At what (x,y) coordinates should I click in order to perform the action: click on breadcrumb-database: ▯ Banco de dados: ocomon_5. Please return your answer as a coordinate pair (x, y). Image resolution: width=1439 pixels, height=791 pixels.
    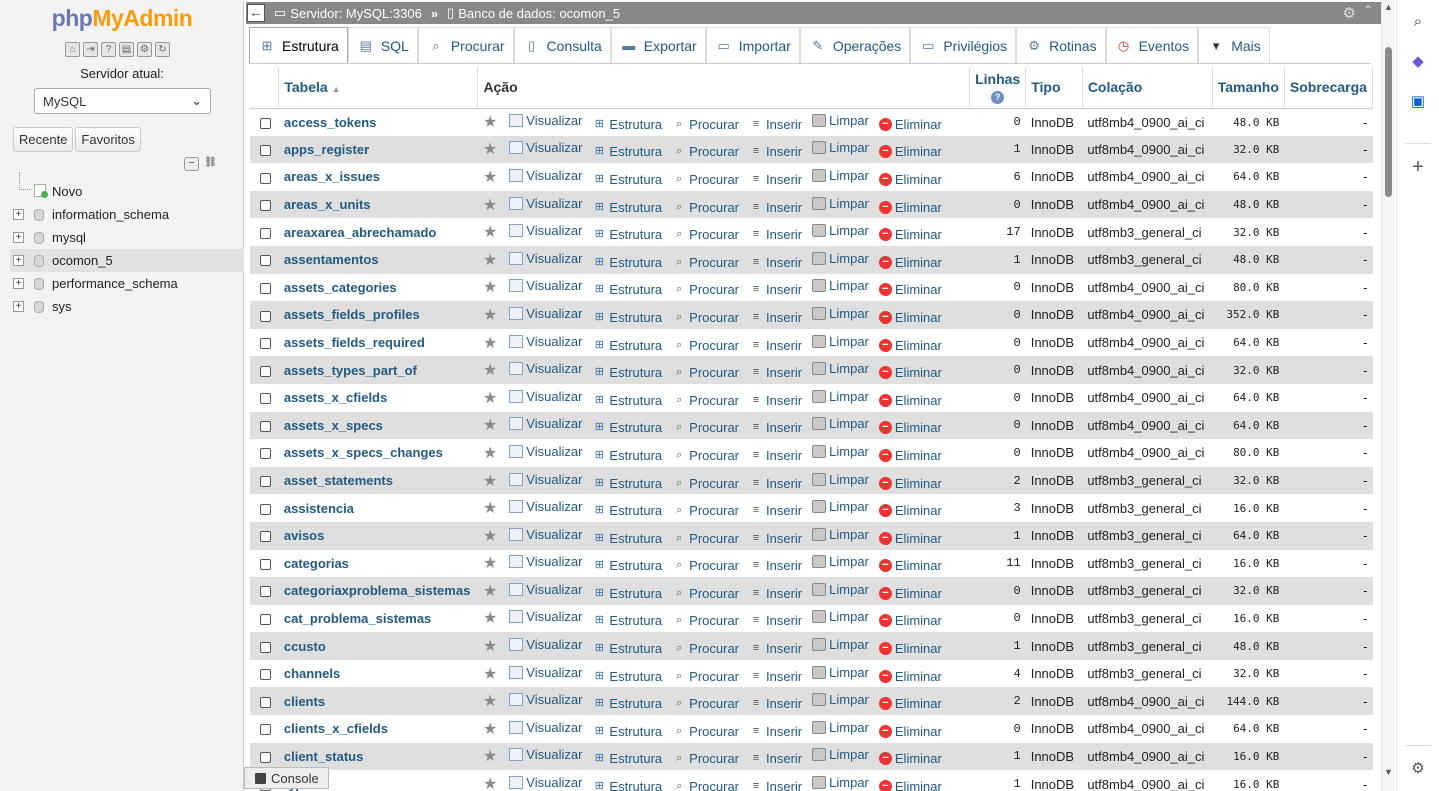
    Looking at the image, I should click on (533, 13).